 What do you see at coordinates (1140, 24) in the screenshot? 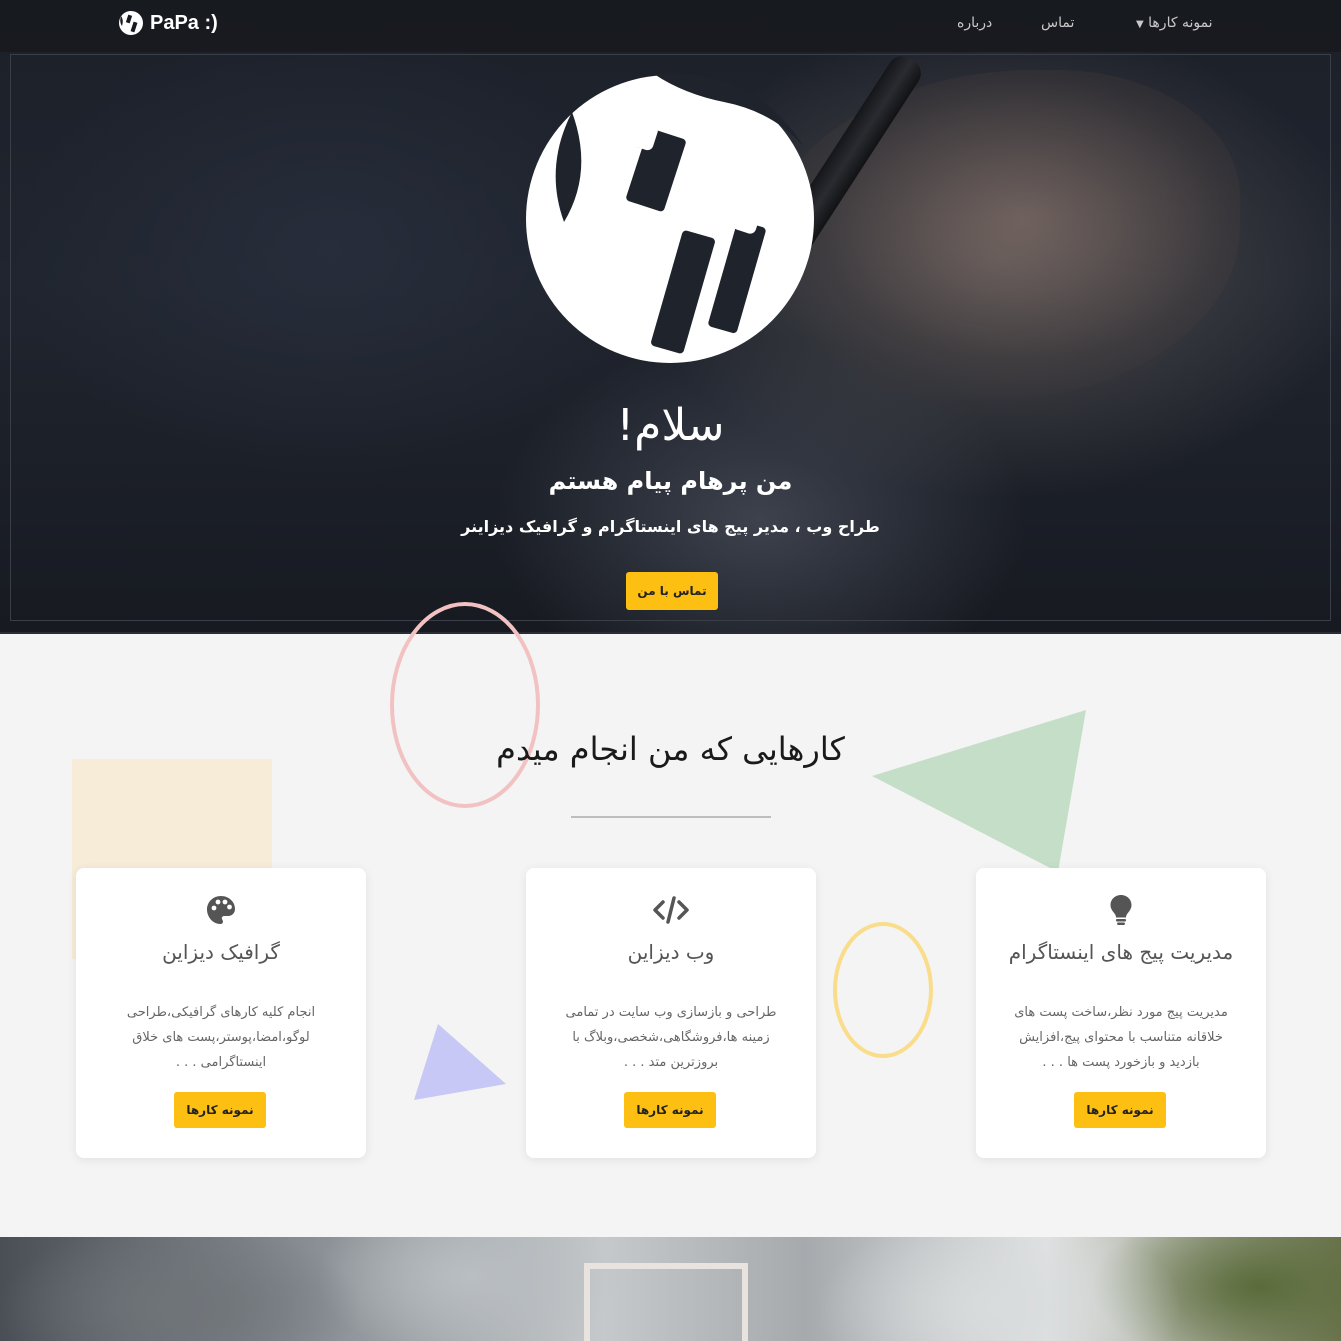
I see `caret-down-icon: ▼` at bounding box center [1140, 24].